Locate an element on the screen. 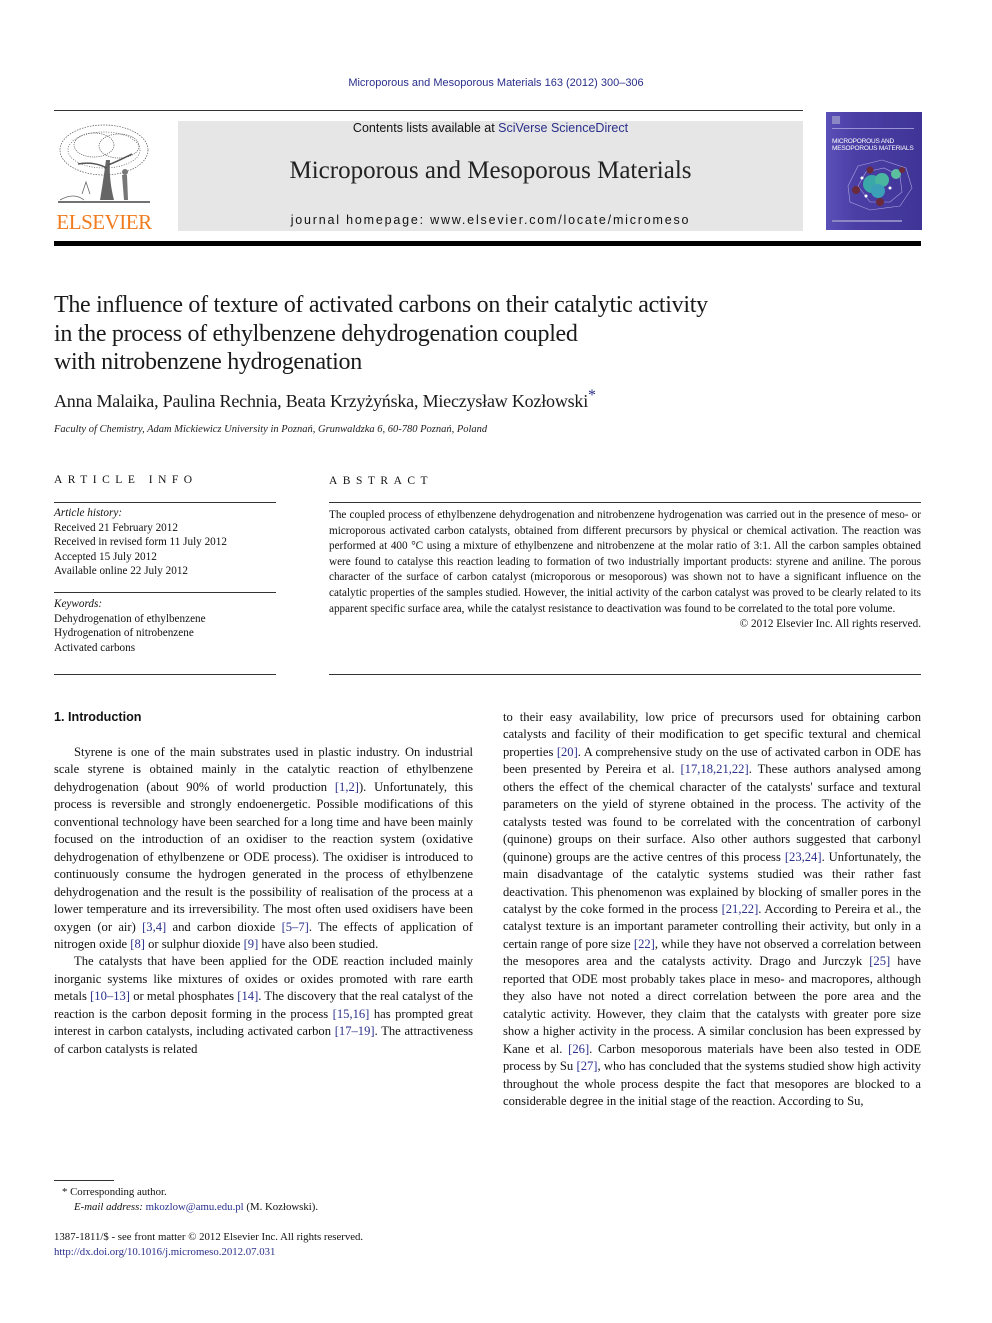 The image size is (992, 1323). header-thick-rule is located at coordinates (487, 243).